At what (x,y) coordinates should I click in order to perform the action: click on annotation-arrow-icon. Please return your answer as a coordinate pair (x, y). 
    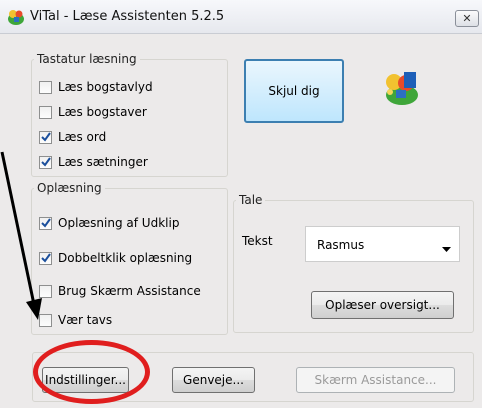
    Looking at the image, I should click on (21, 235).